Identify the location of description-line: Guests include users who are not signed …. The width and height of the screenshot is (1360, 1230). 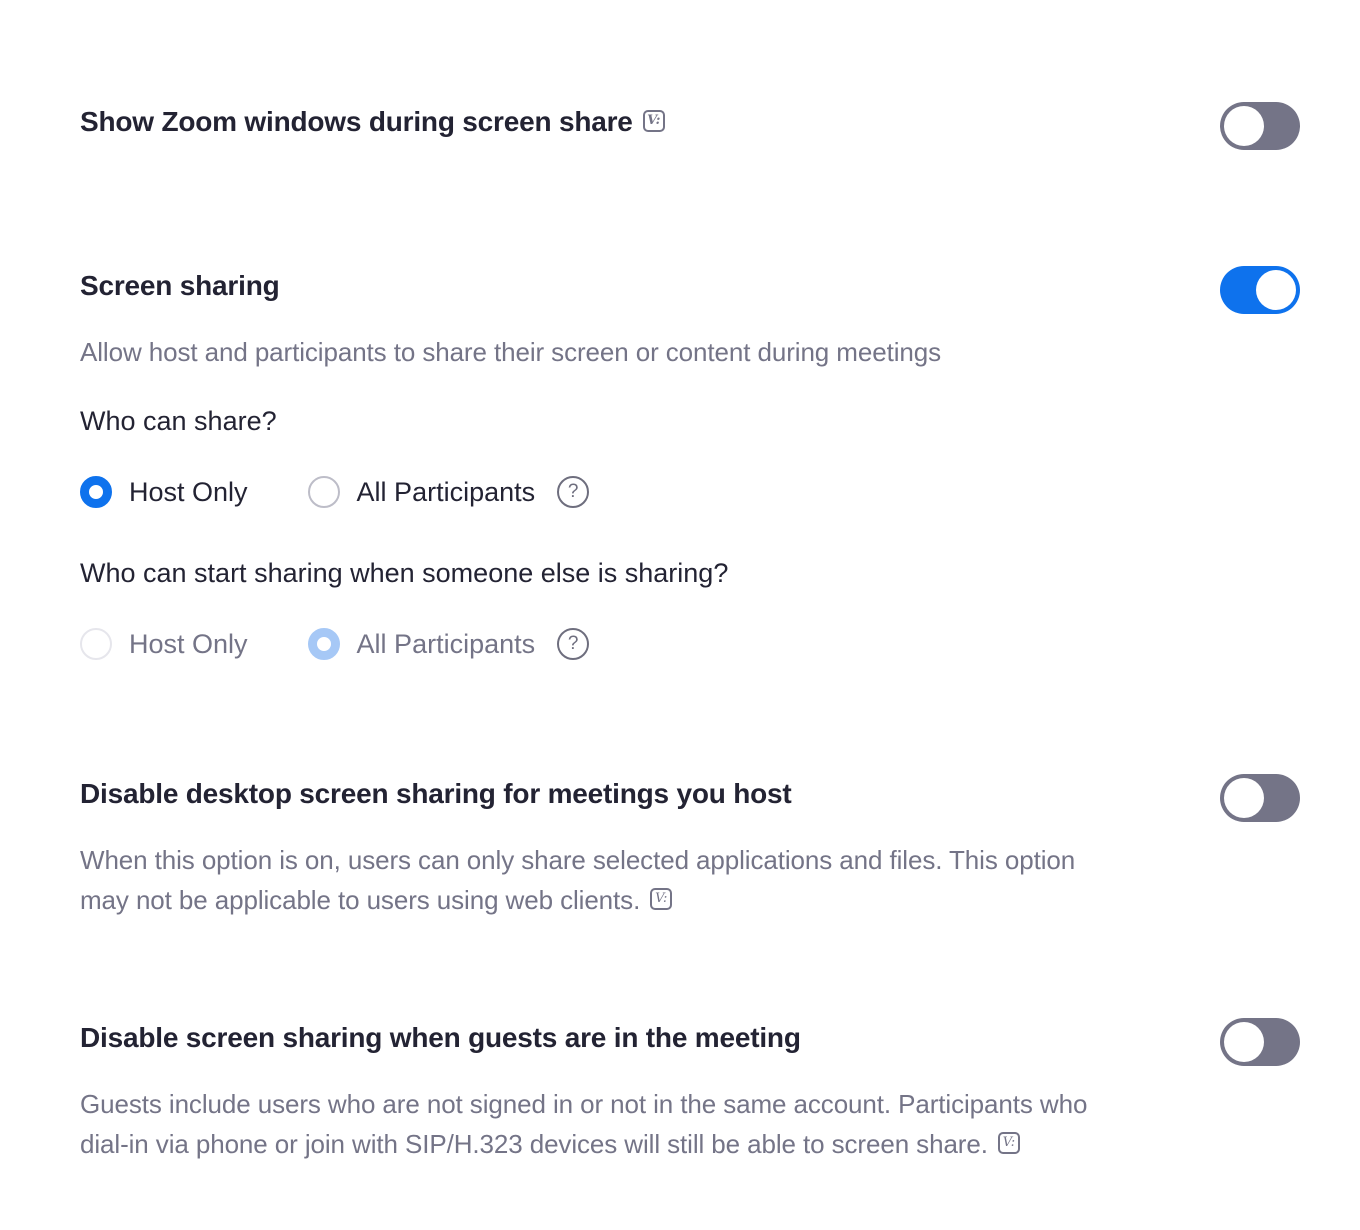
(584, 1104).